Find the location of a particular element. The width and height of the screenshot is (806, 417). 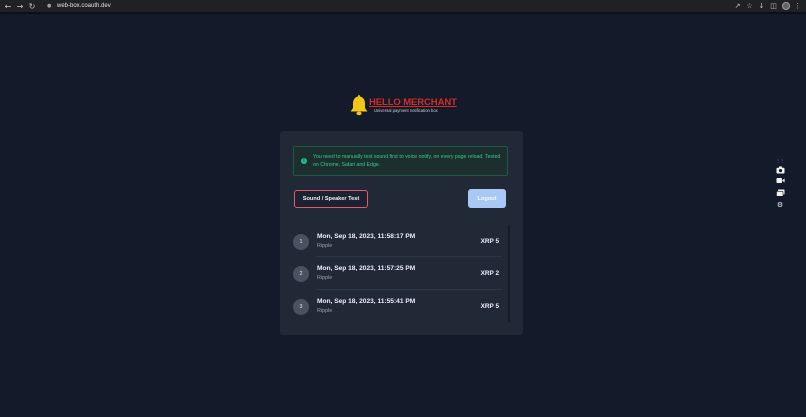

brand-title: HELLO MERCHANT is located at coordinates (413, 102).